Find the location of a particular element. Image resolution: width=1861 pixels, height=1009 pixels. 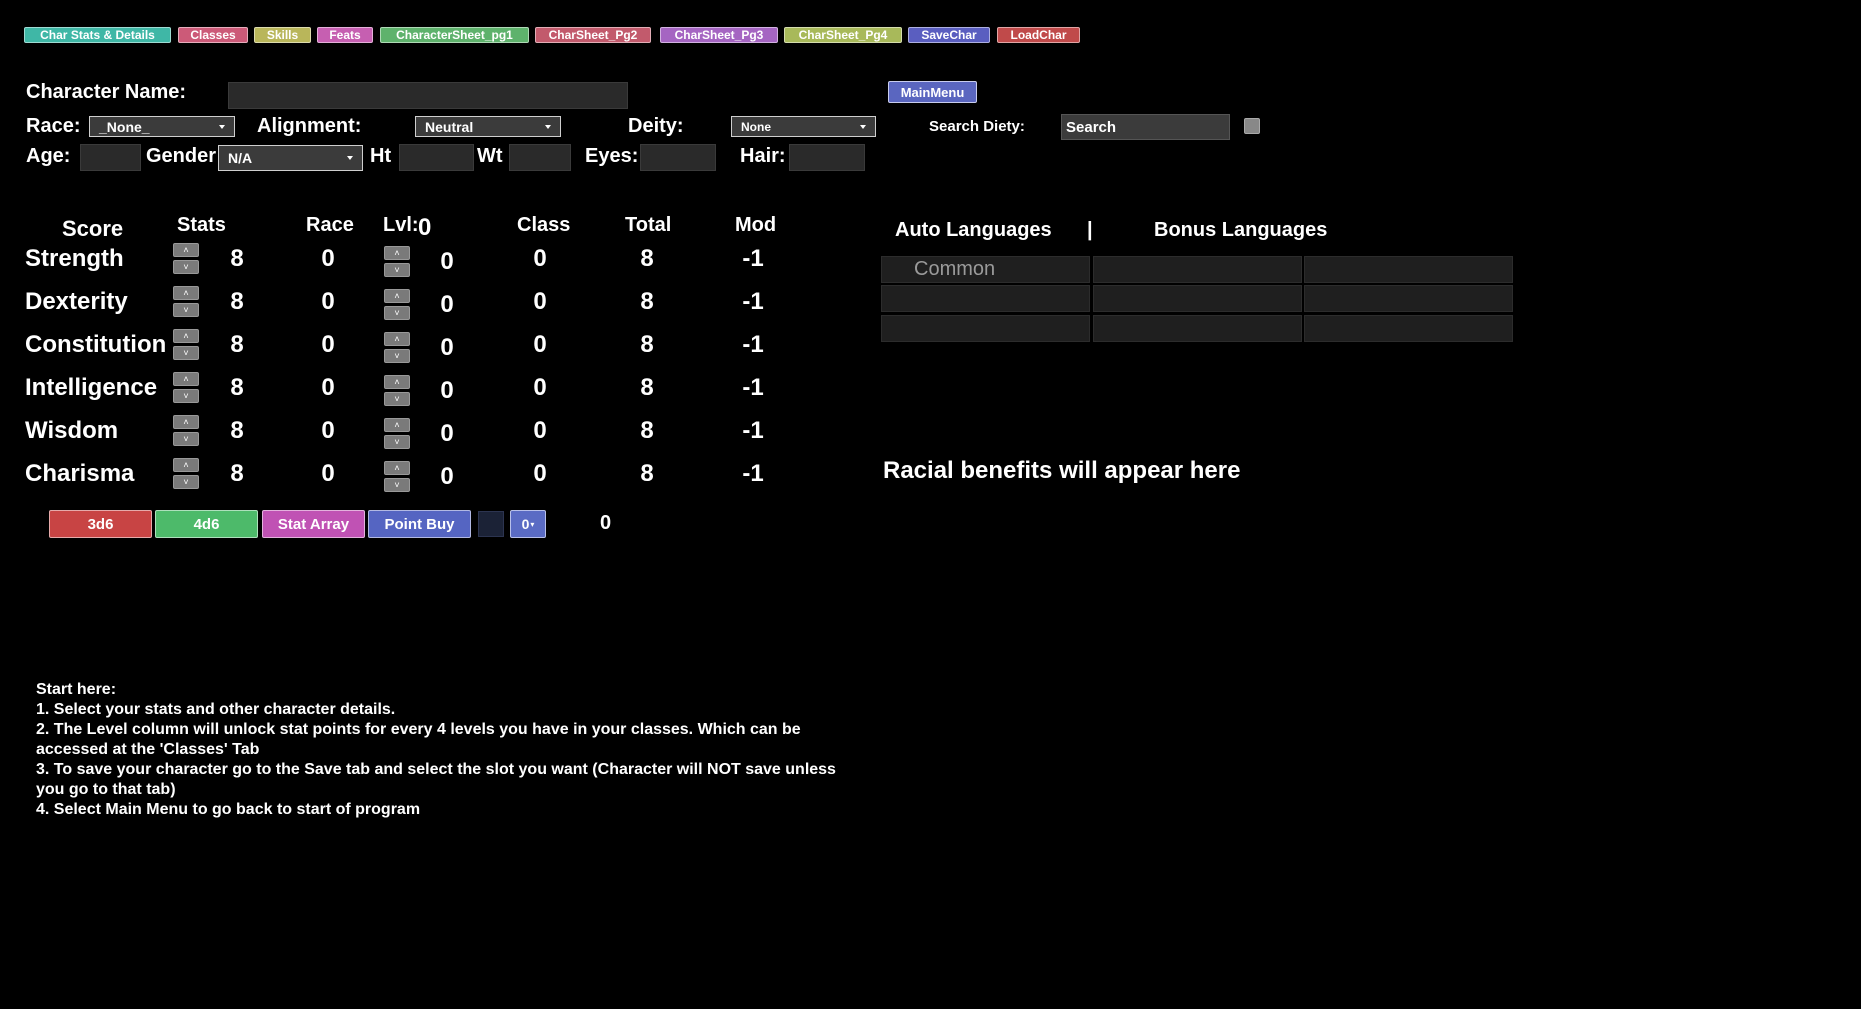

tab-char-stats: Char Stats & Details is located at coordinates (97, 35).